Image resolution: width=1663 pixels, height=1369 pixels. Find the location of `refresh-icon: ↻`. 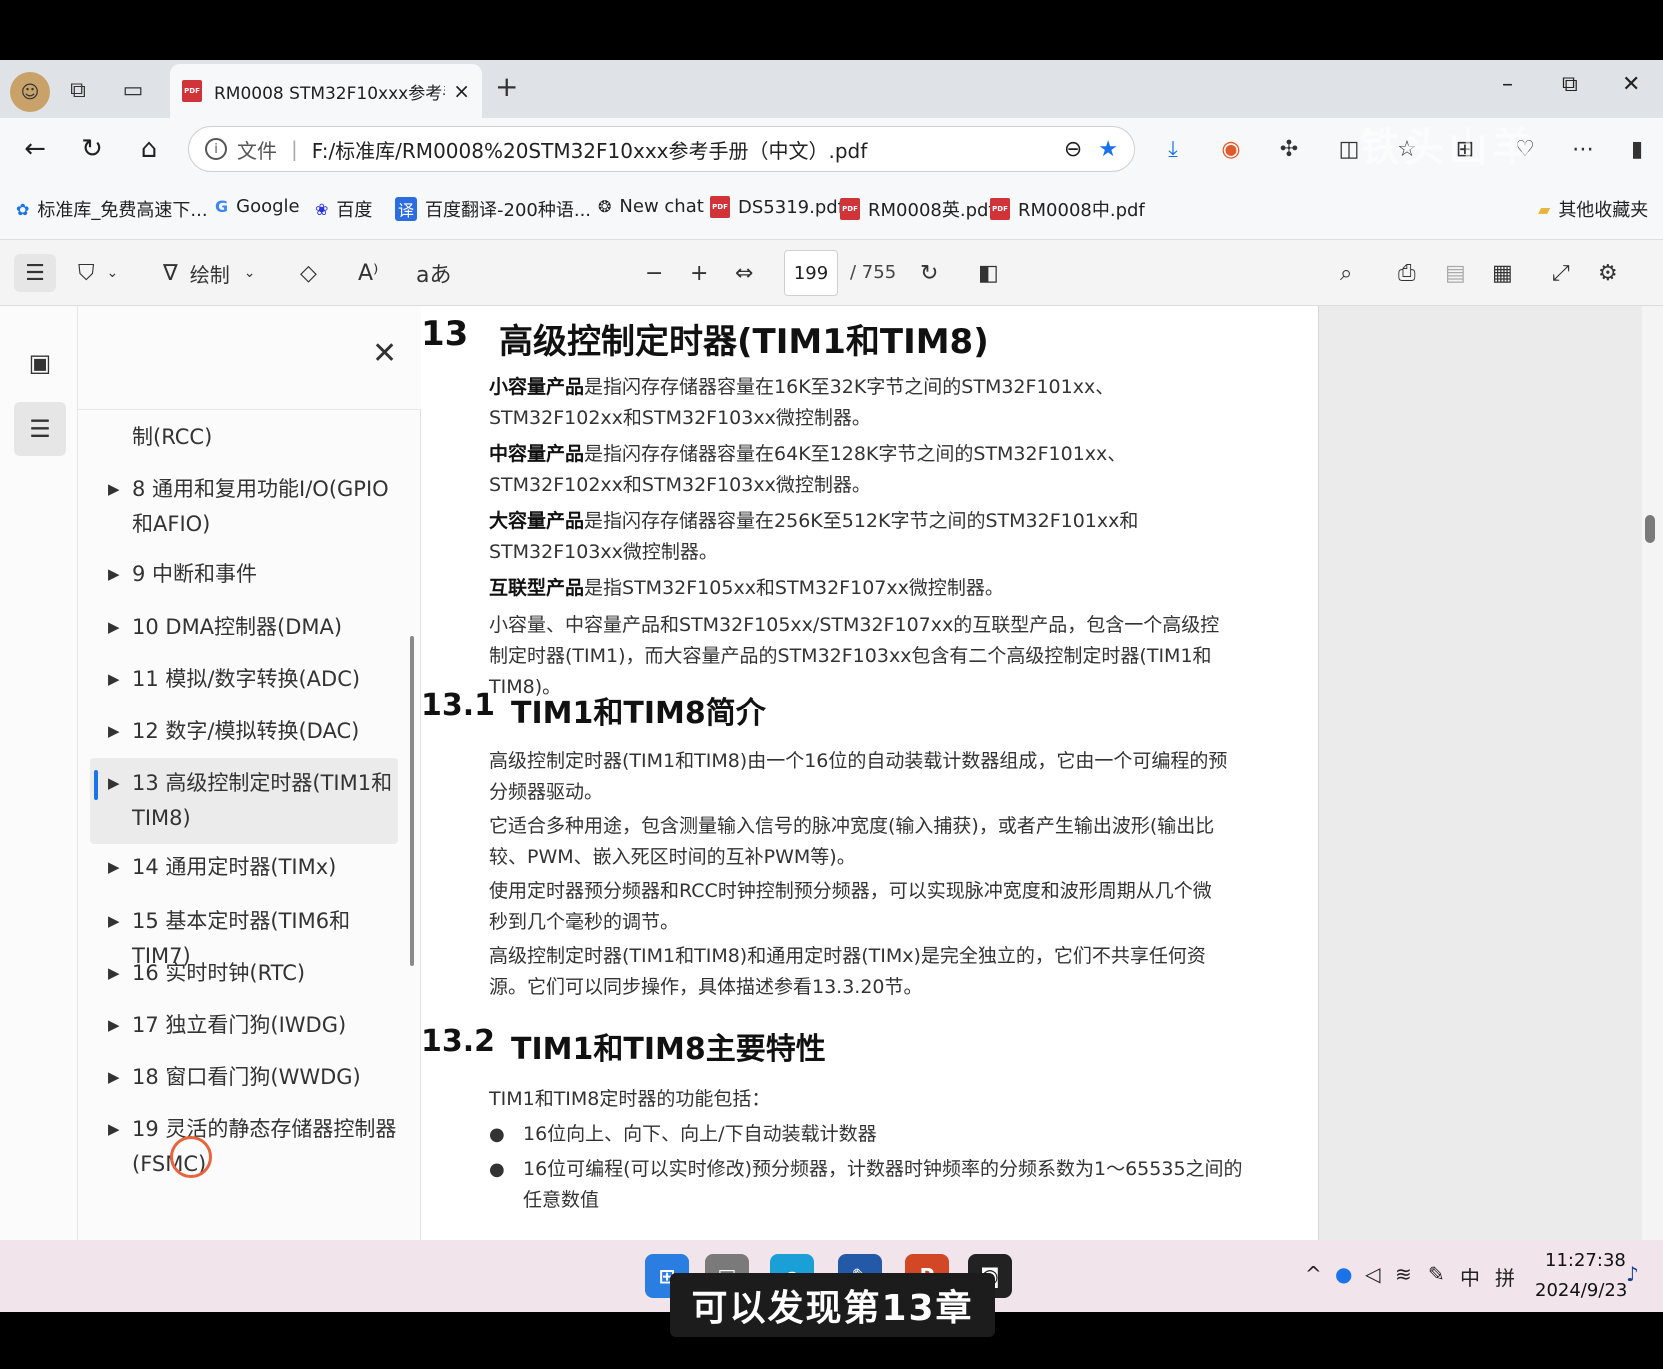

refresh-icon: ↻ is located at coordinates (92, 149).